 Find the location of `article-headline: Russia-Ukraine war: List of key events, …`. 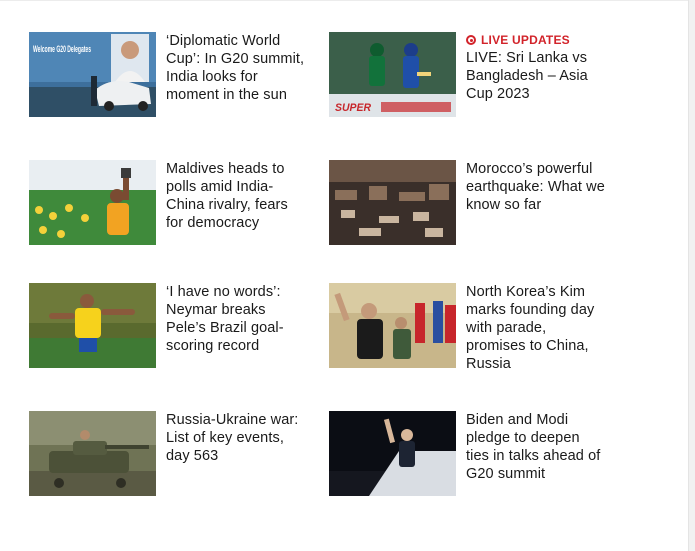

article-headline: Russia-Ukraine war: List of key events, … is located at coordinates (236, 438).